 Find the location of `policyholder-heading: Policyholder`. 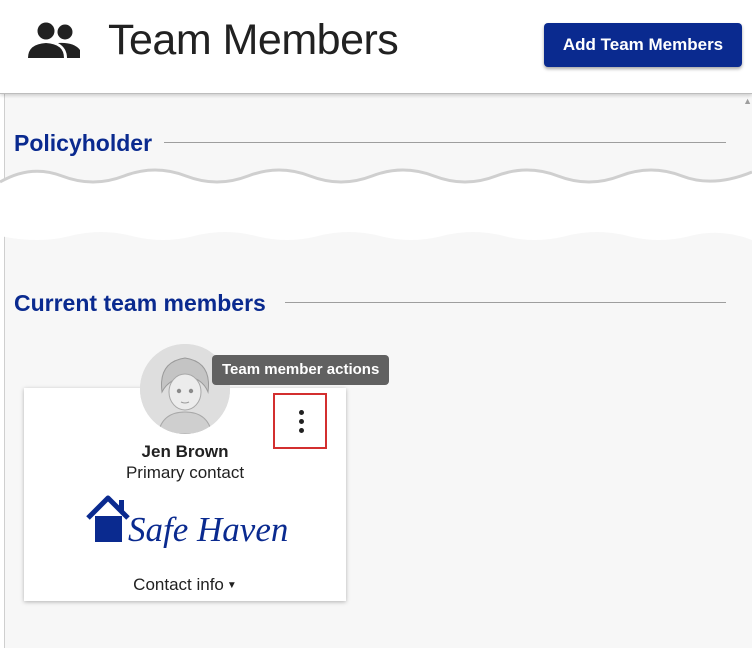

policyholder-heading: Policyholder is located at coordinates (83, 143).